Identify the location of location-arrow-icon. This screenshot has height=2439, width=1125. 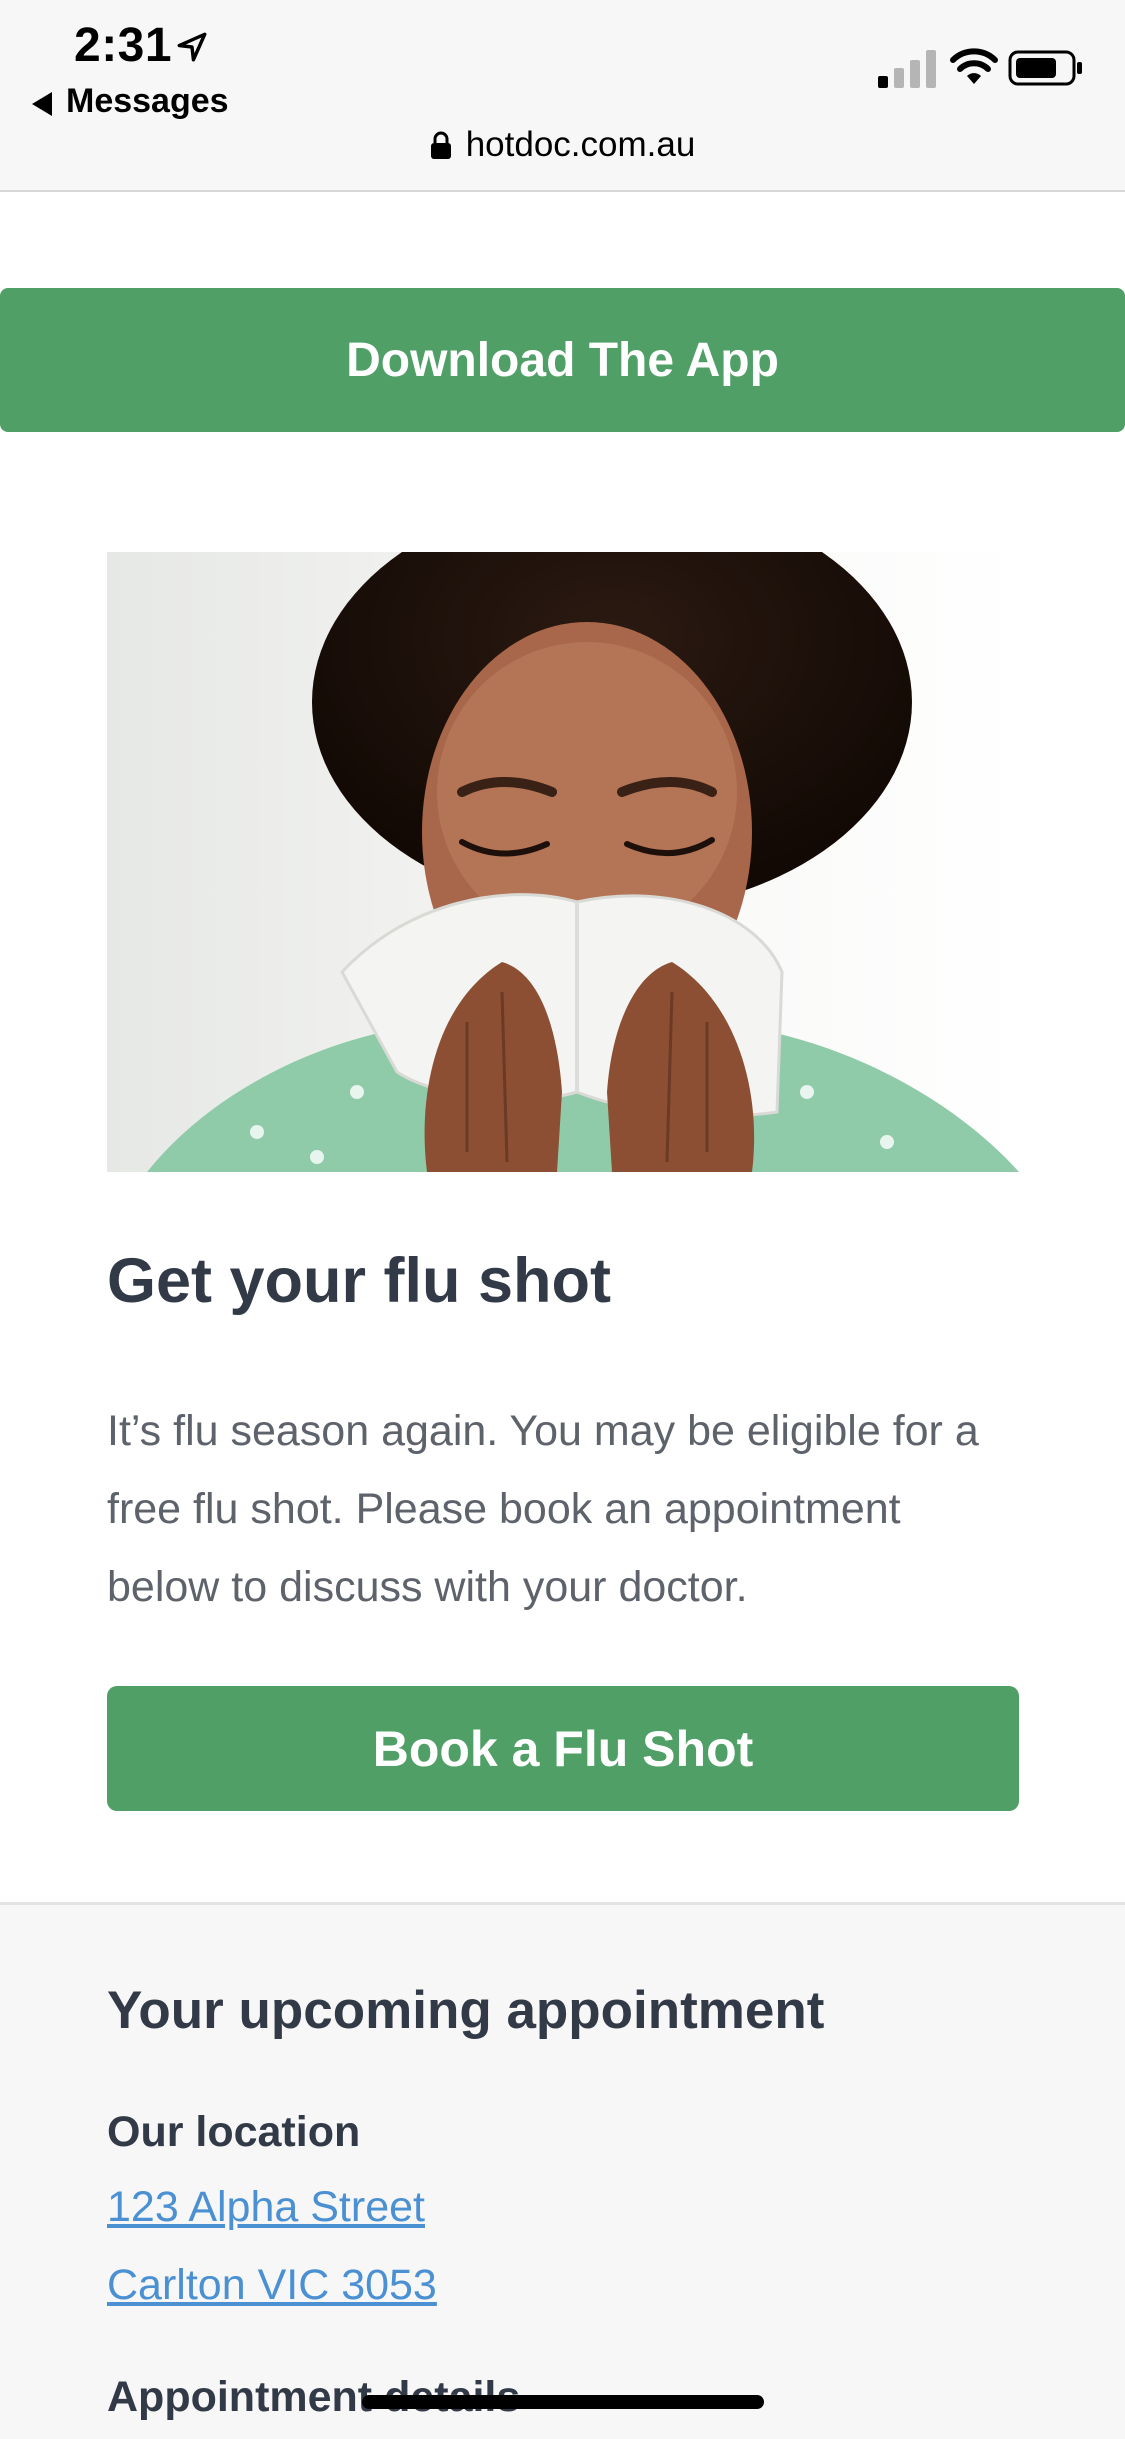
(192, 47).